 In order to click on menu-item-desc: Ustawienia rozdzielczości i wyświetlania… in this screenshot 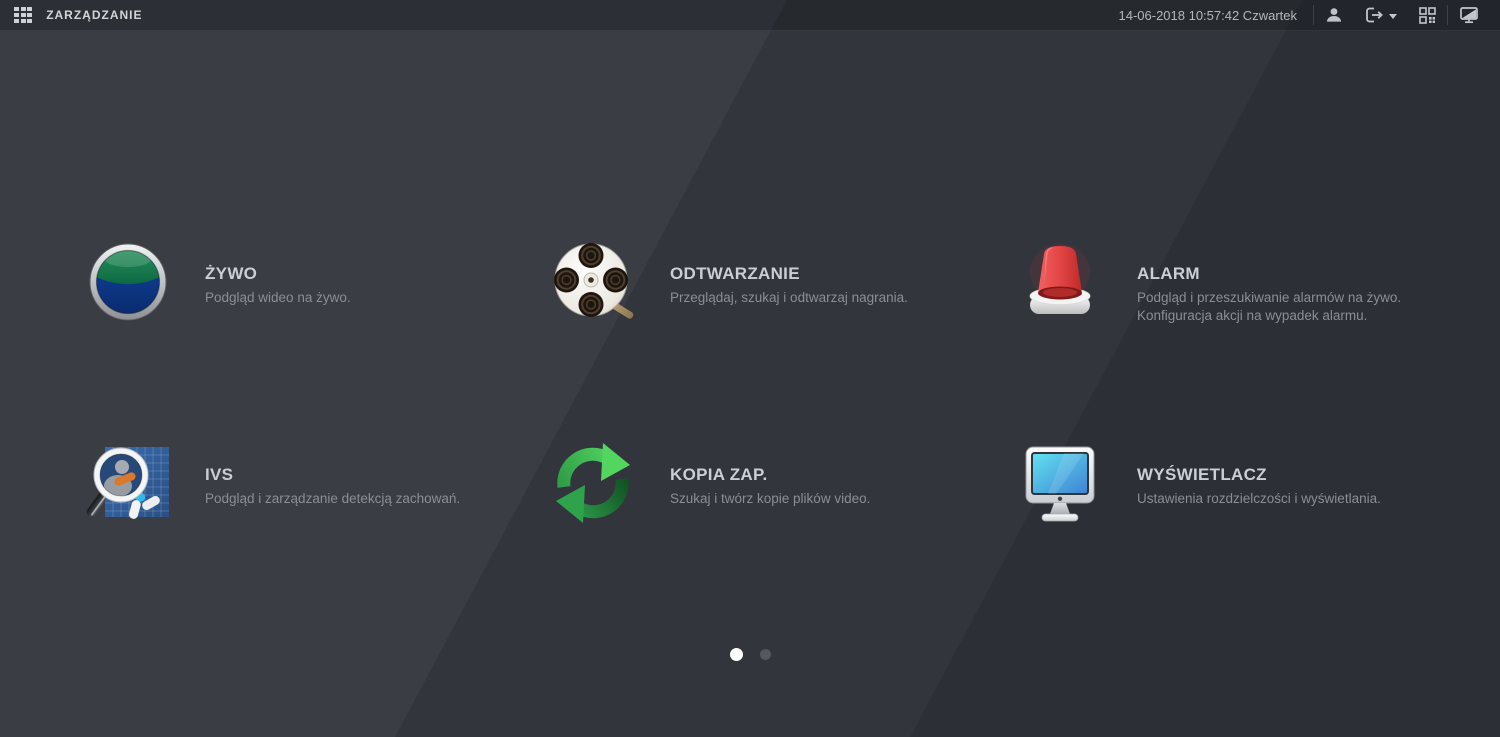, I will do `click(1259, 498)`.